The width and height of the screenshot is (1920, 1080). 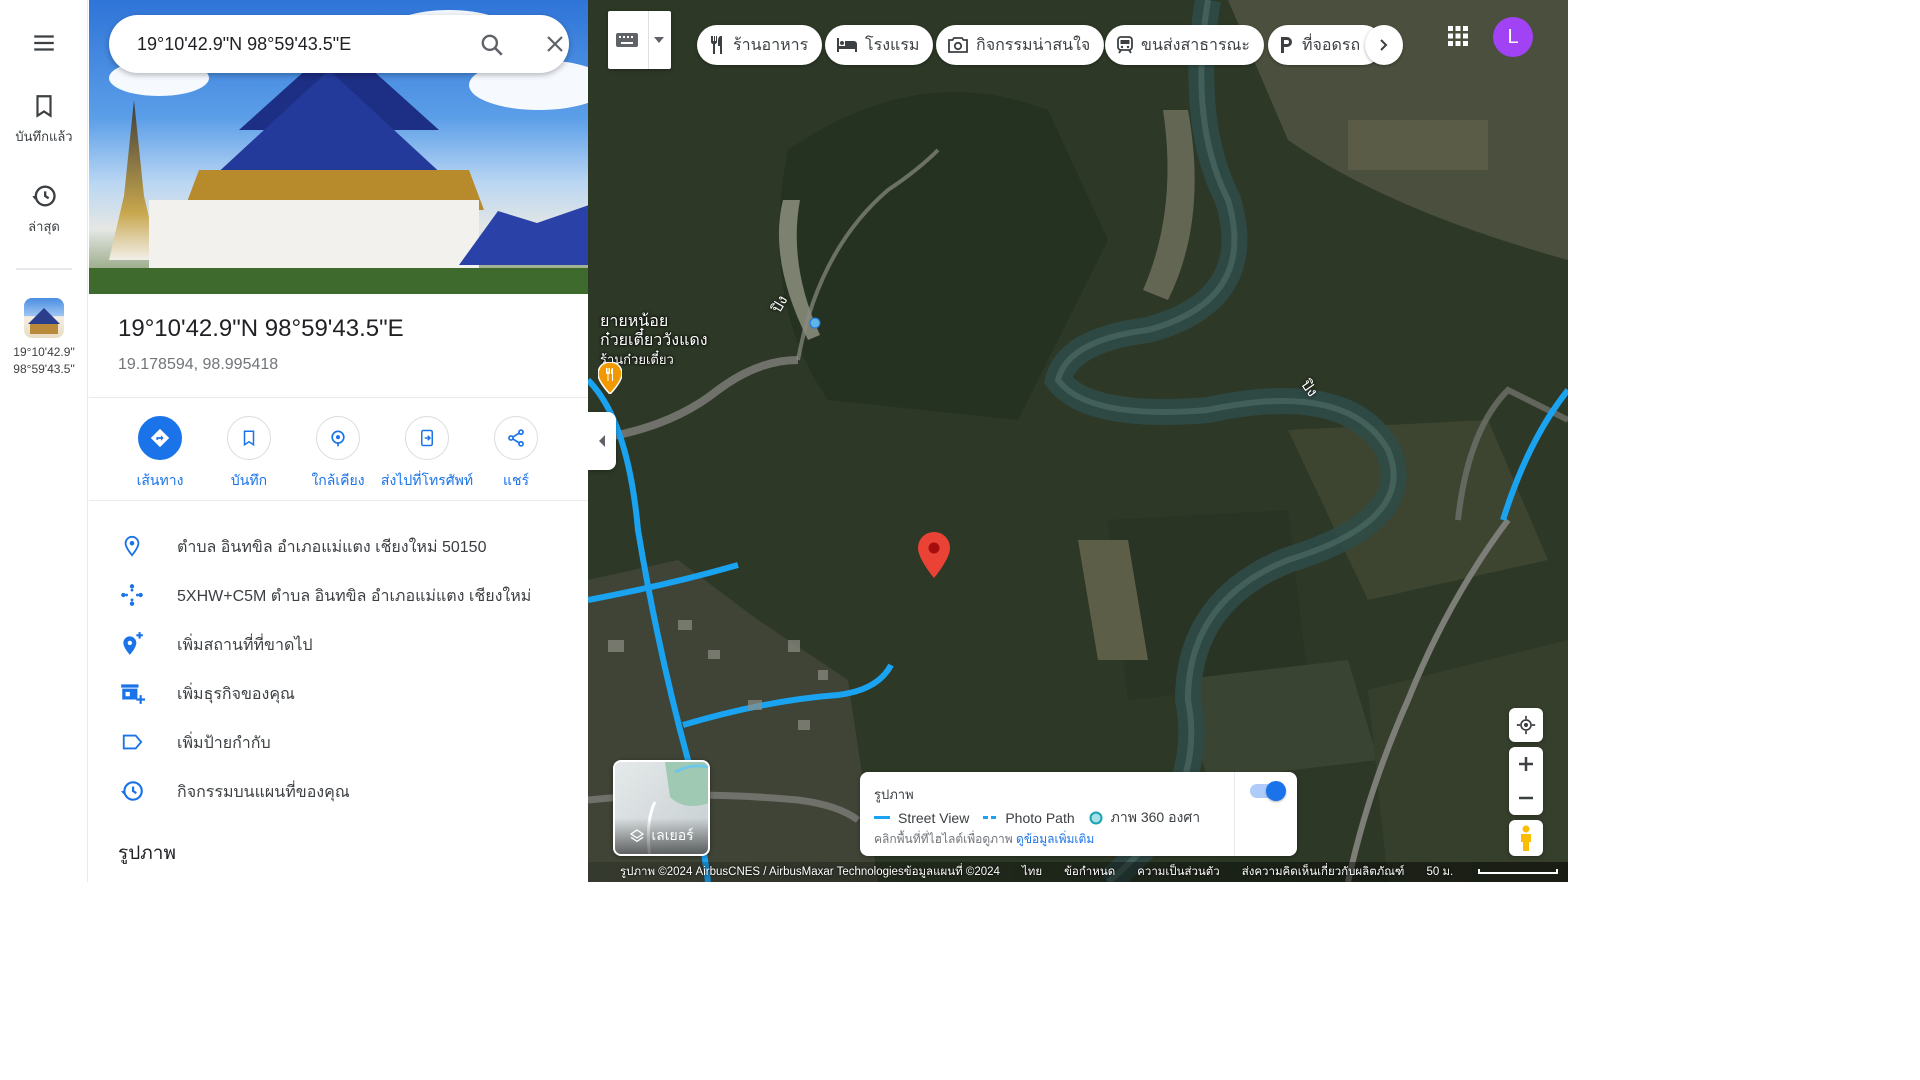 What do you see at coordinates (672, 835) in the screenshot?
I see `layers-label-text: เลเยอร์` at bounding box center [672, 835].